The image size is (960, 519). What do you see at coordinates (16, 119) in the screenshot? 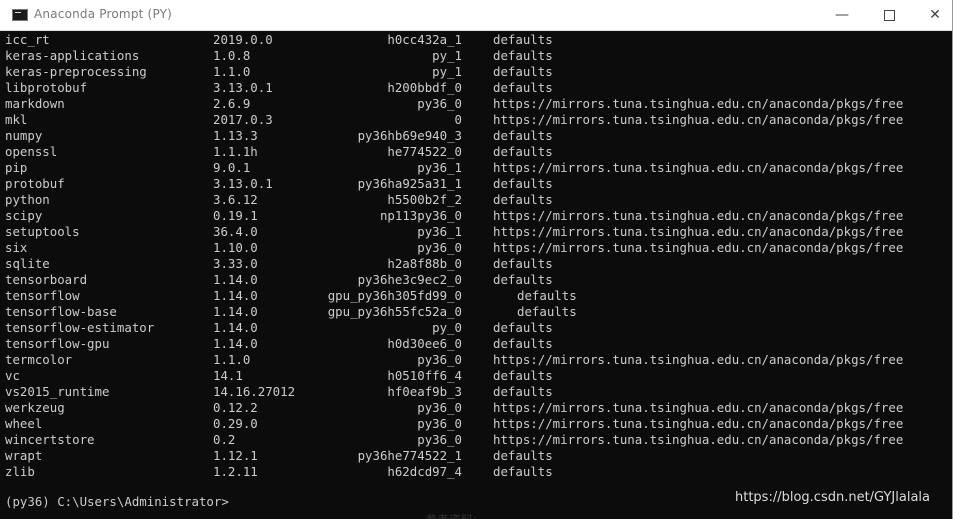
I see `package-name: mkl` at bounding box center [16, 119].